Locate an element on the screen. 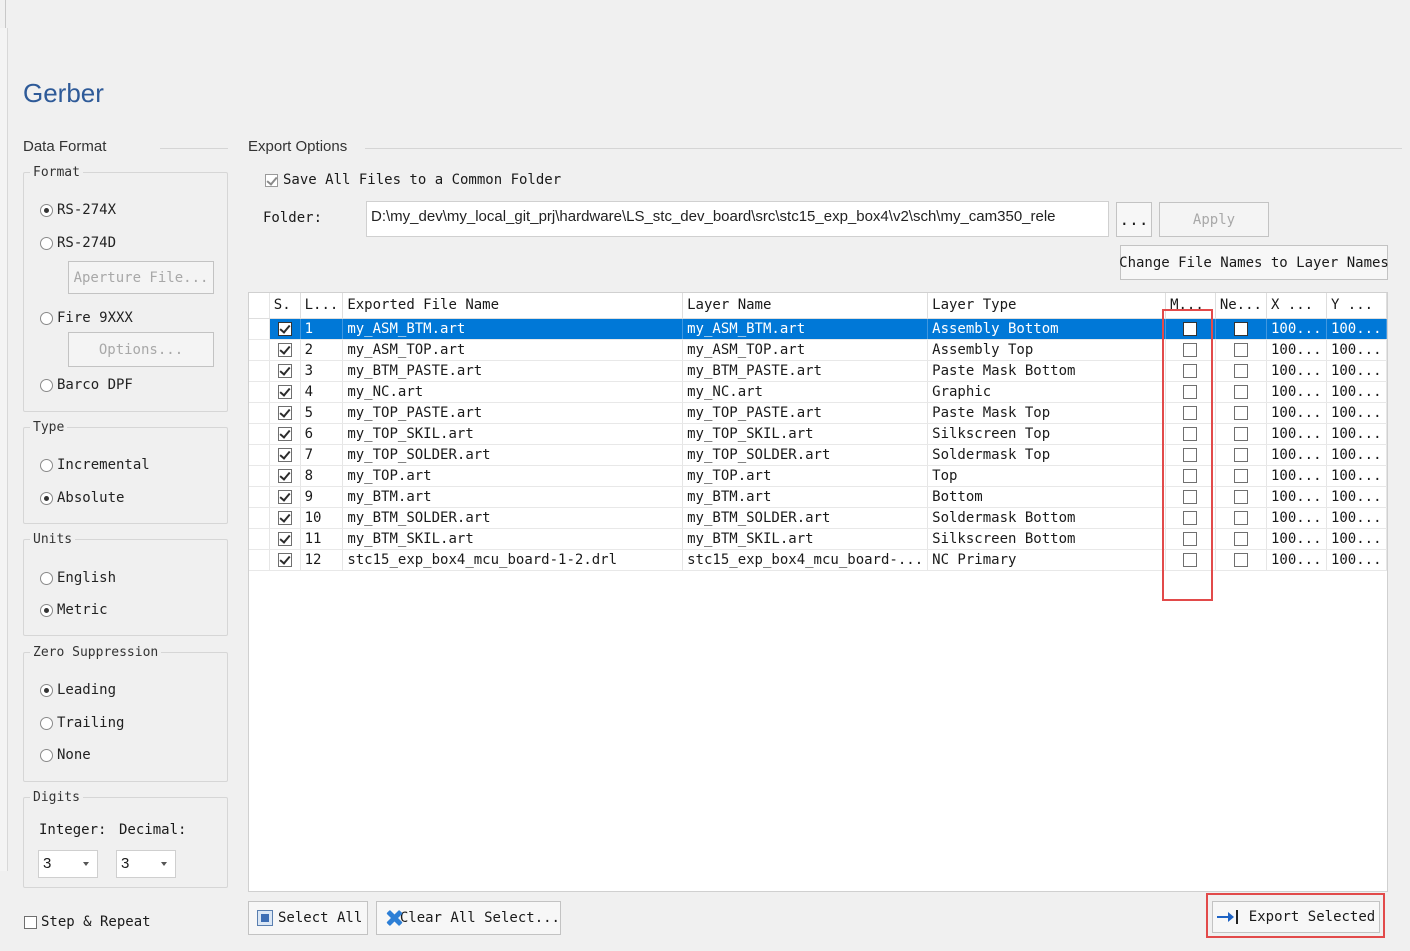 This screenshot has width=1410, height=951. step-repeat-checkbox: Step & Repeat is located at coordinates (87, 922).